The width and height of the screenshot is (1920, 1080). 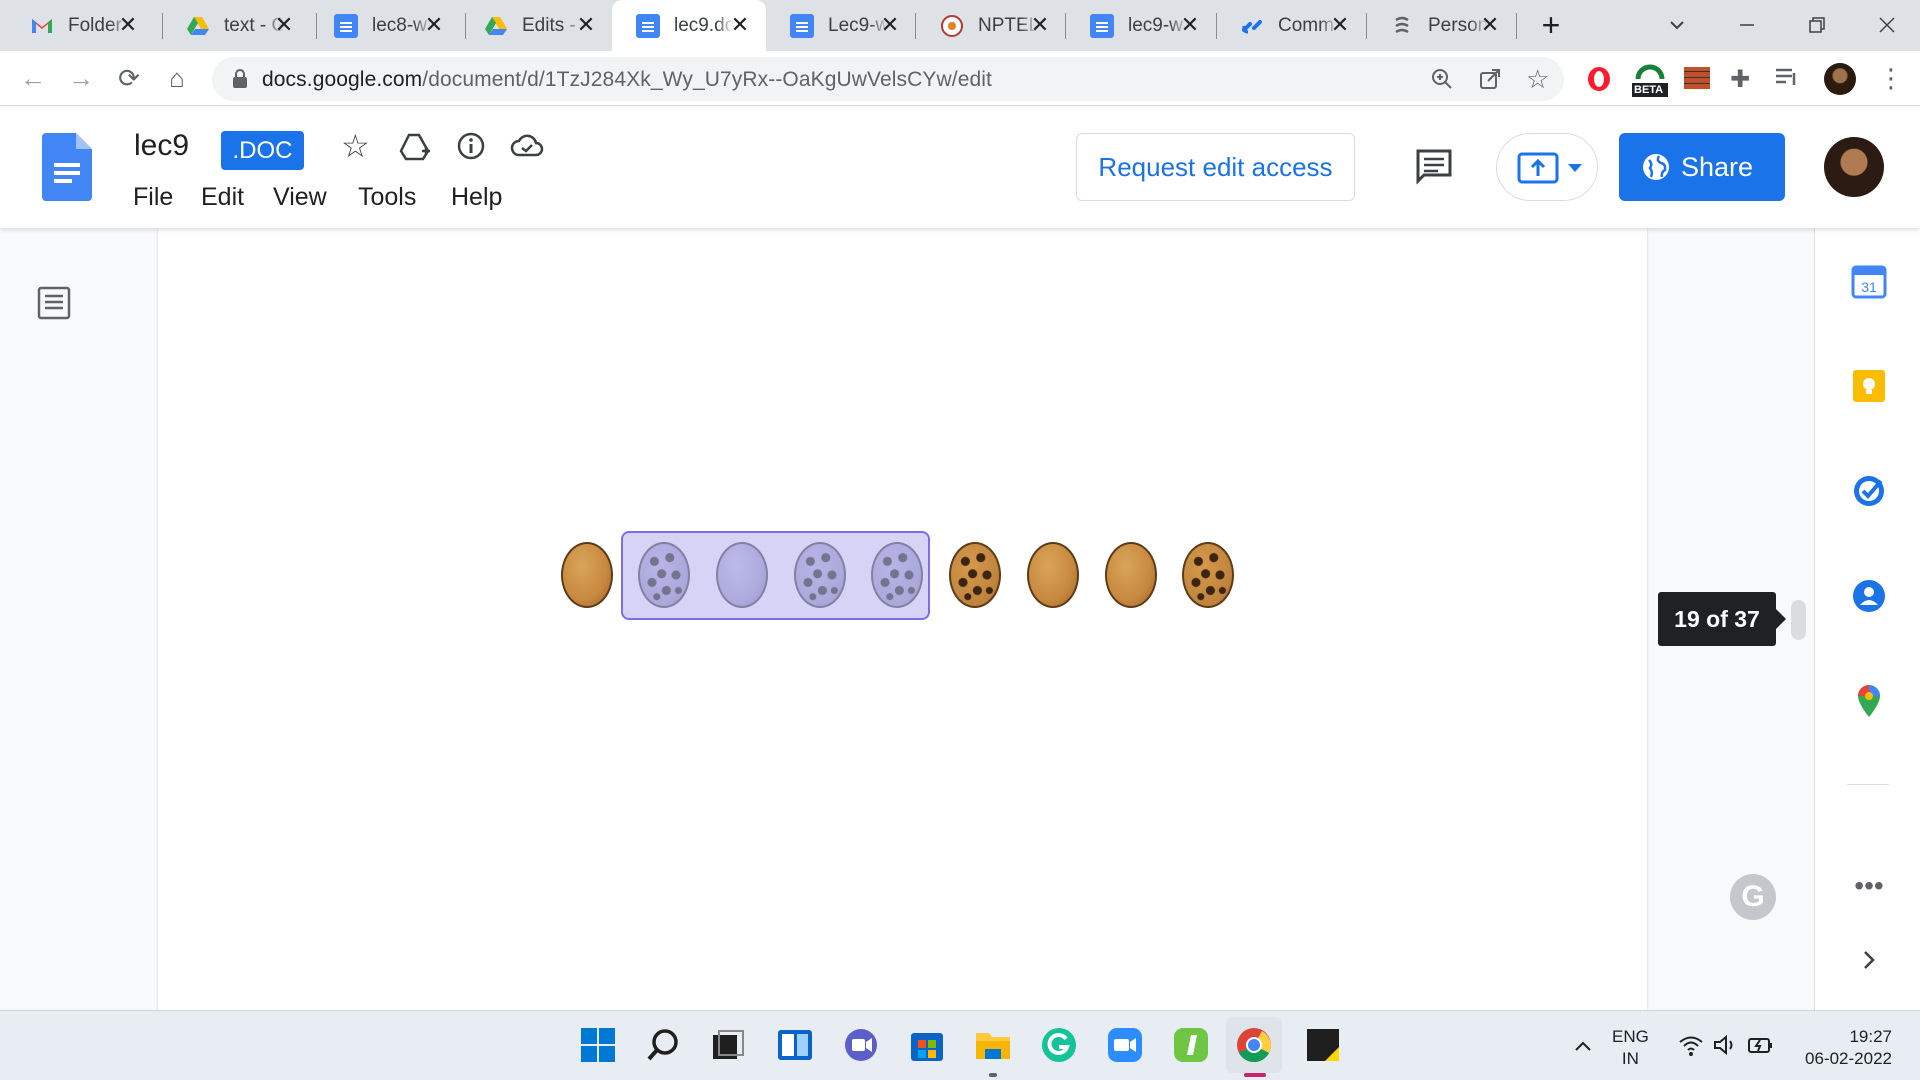 What do you see at coordinates (1583, 1046) in the screenshot?
I see `chevron-up-icon` at bounding box center [1583, 1046].